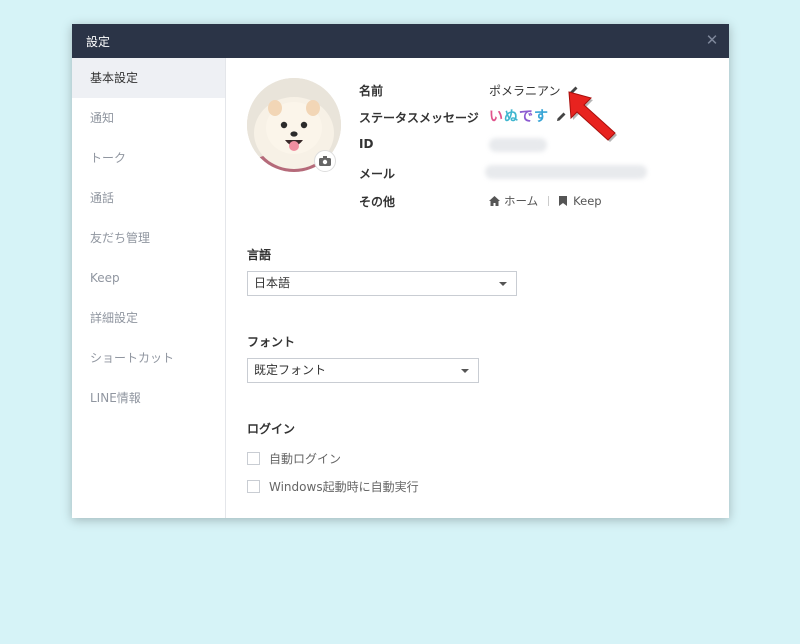  Describe the element at coordinates (325, 161) in the screenshot. I see `camera-icon` at that location.